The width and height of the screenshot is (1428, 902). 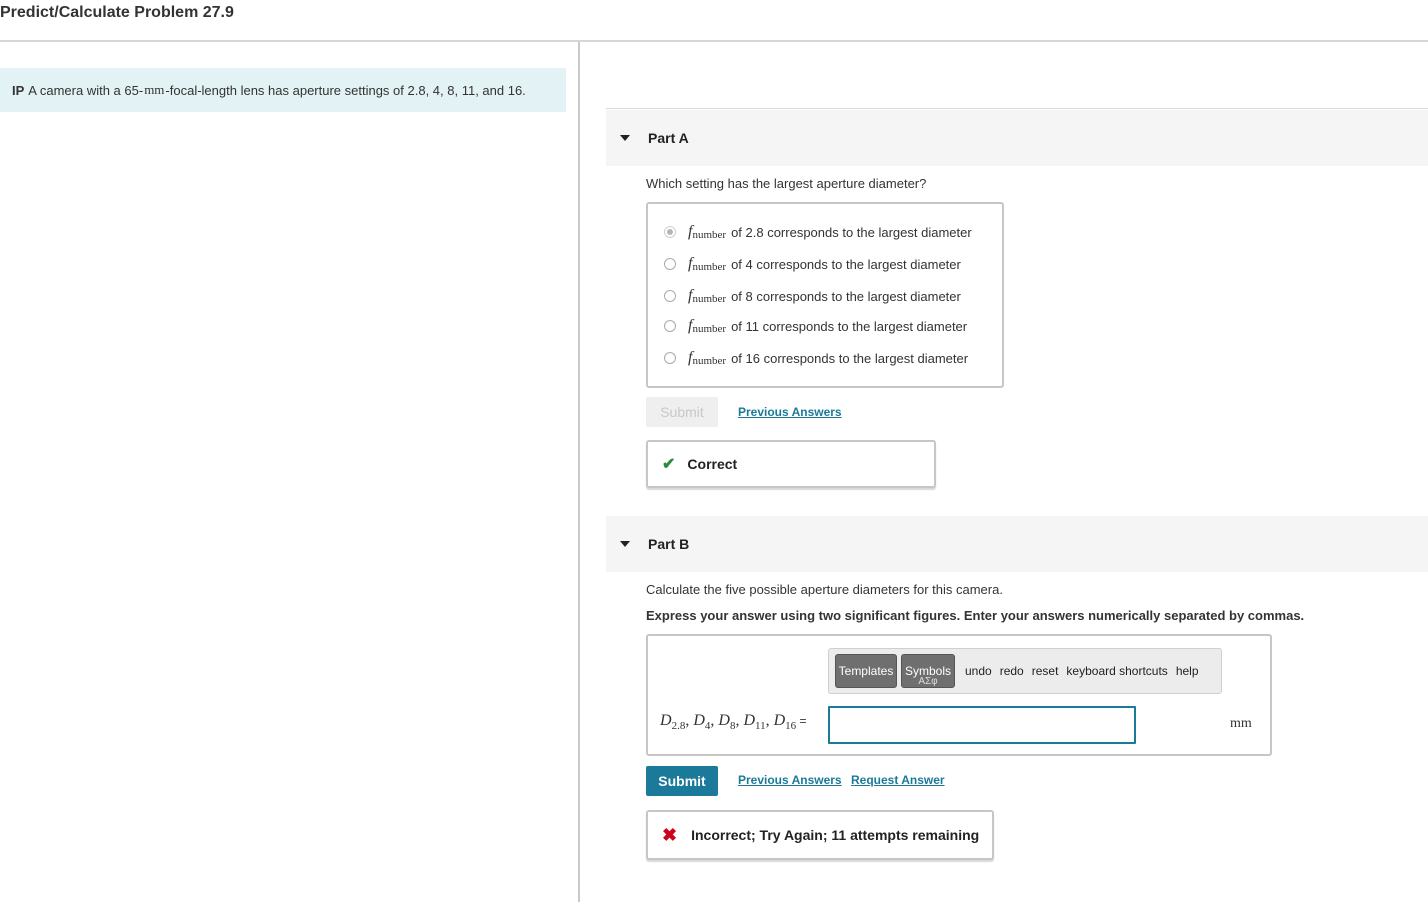 What do you see at coordinates (154, 89) in the screenshot?
I see `intro-unit: mm` at bounding box center [154, 89].